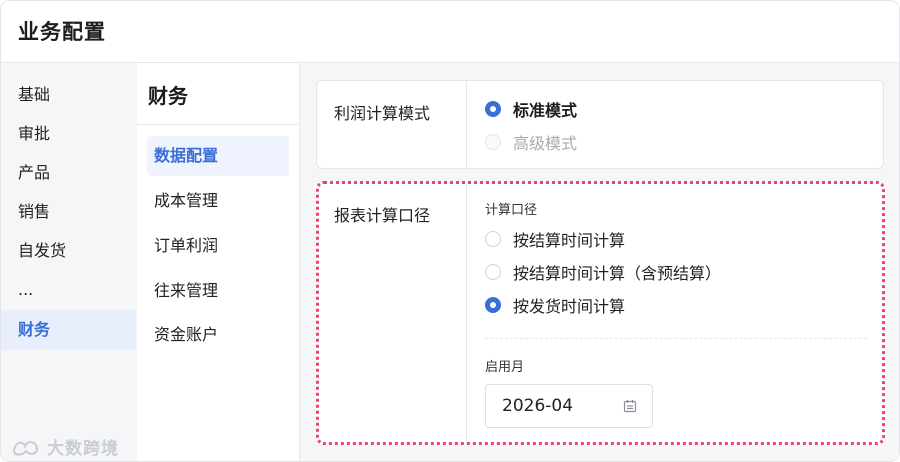  Describe the element at coordinates (382, 215) in the screenshot. I see `report-basis-label: 报表计算口径` at that location.